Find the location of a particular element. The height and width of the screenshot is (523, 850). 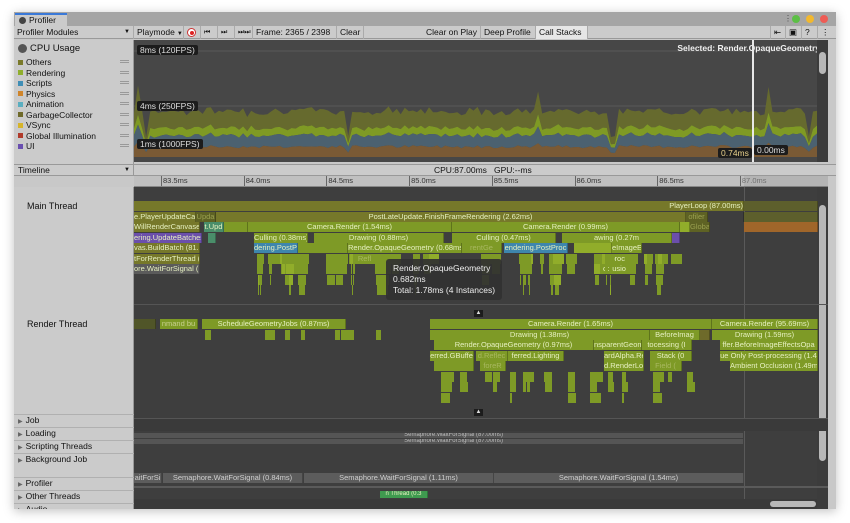

playmode-dropdown: Playmode ▼ is located at coordinates (159, 32).